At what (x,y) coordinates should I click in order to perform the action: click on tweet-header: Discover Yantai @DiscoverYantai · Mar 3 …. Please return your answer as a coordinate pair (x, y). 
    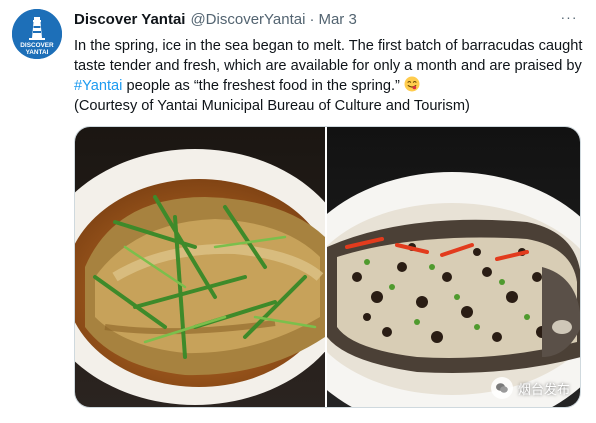
    Looking at the image, I should click on (327, 20).